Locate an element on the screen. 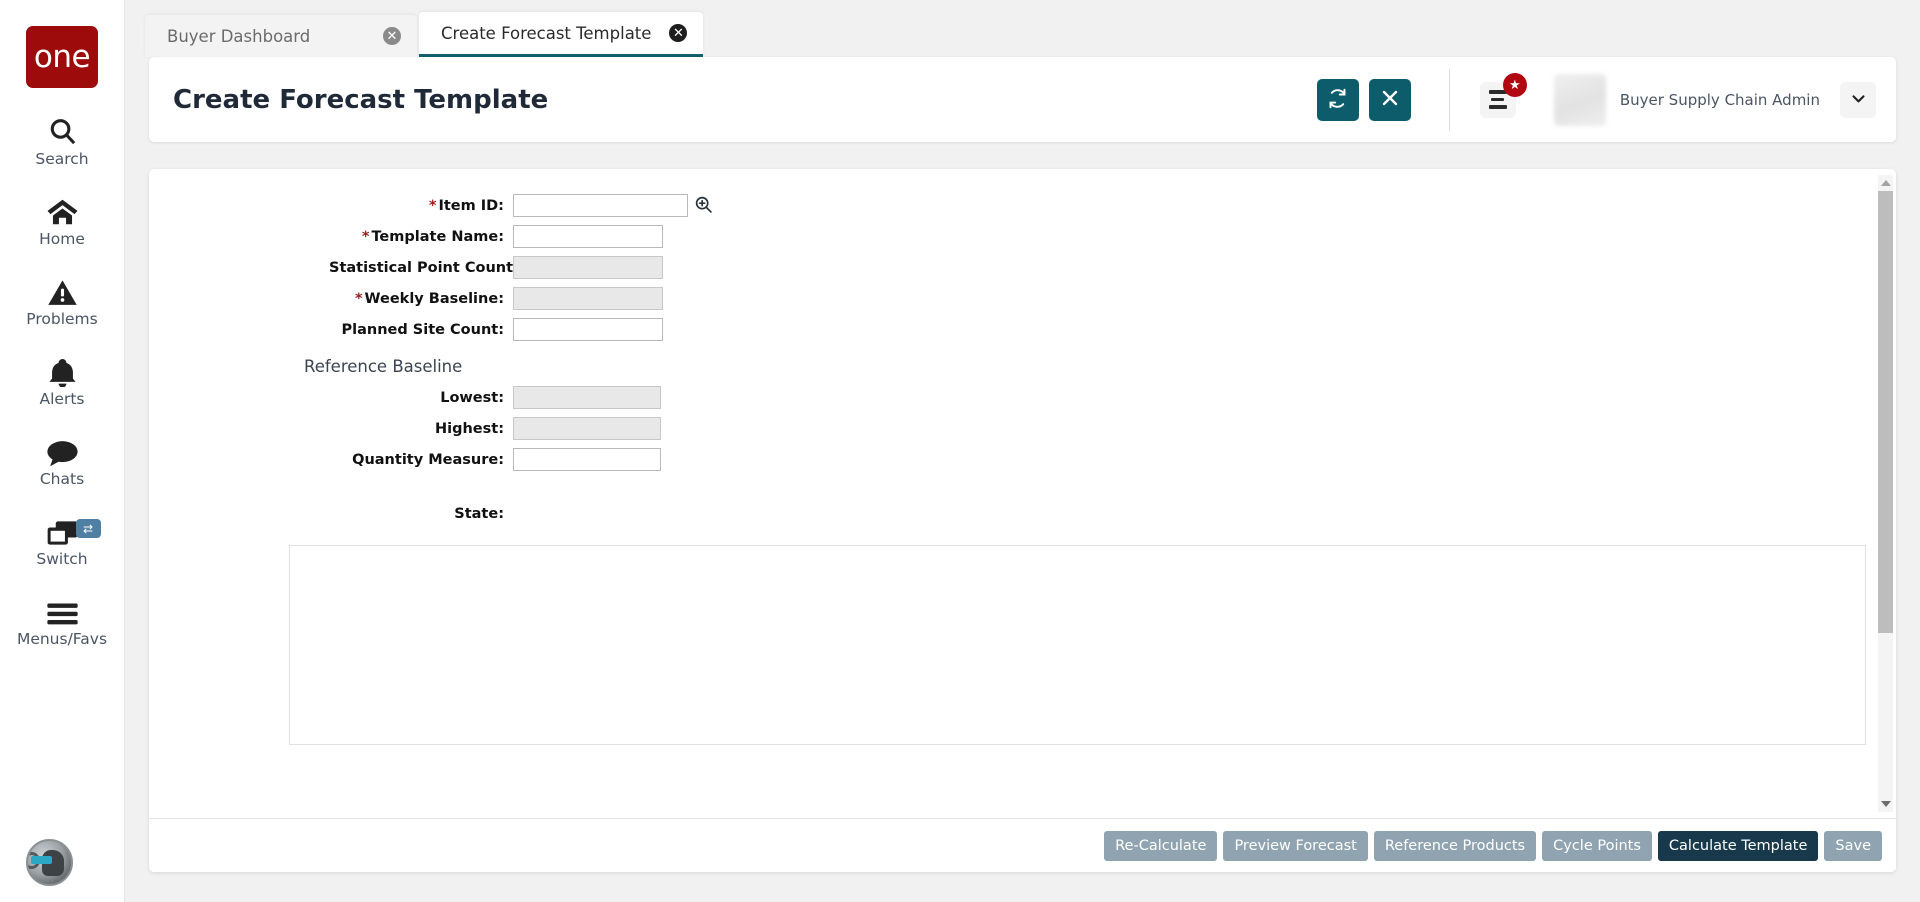  reference-products-button: Reference Products is located at coordinates (1455, 845).